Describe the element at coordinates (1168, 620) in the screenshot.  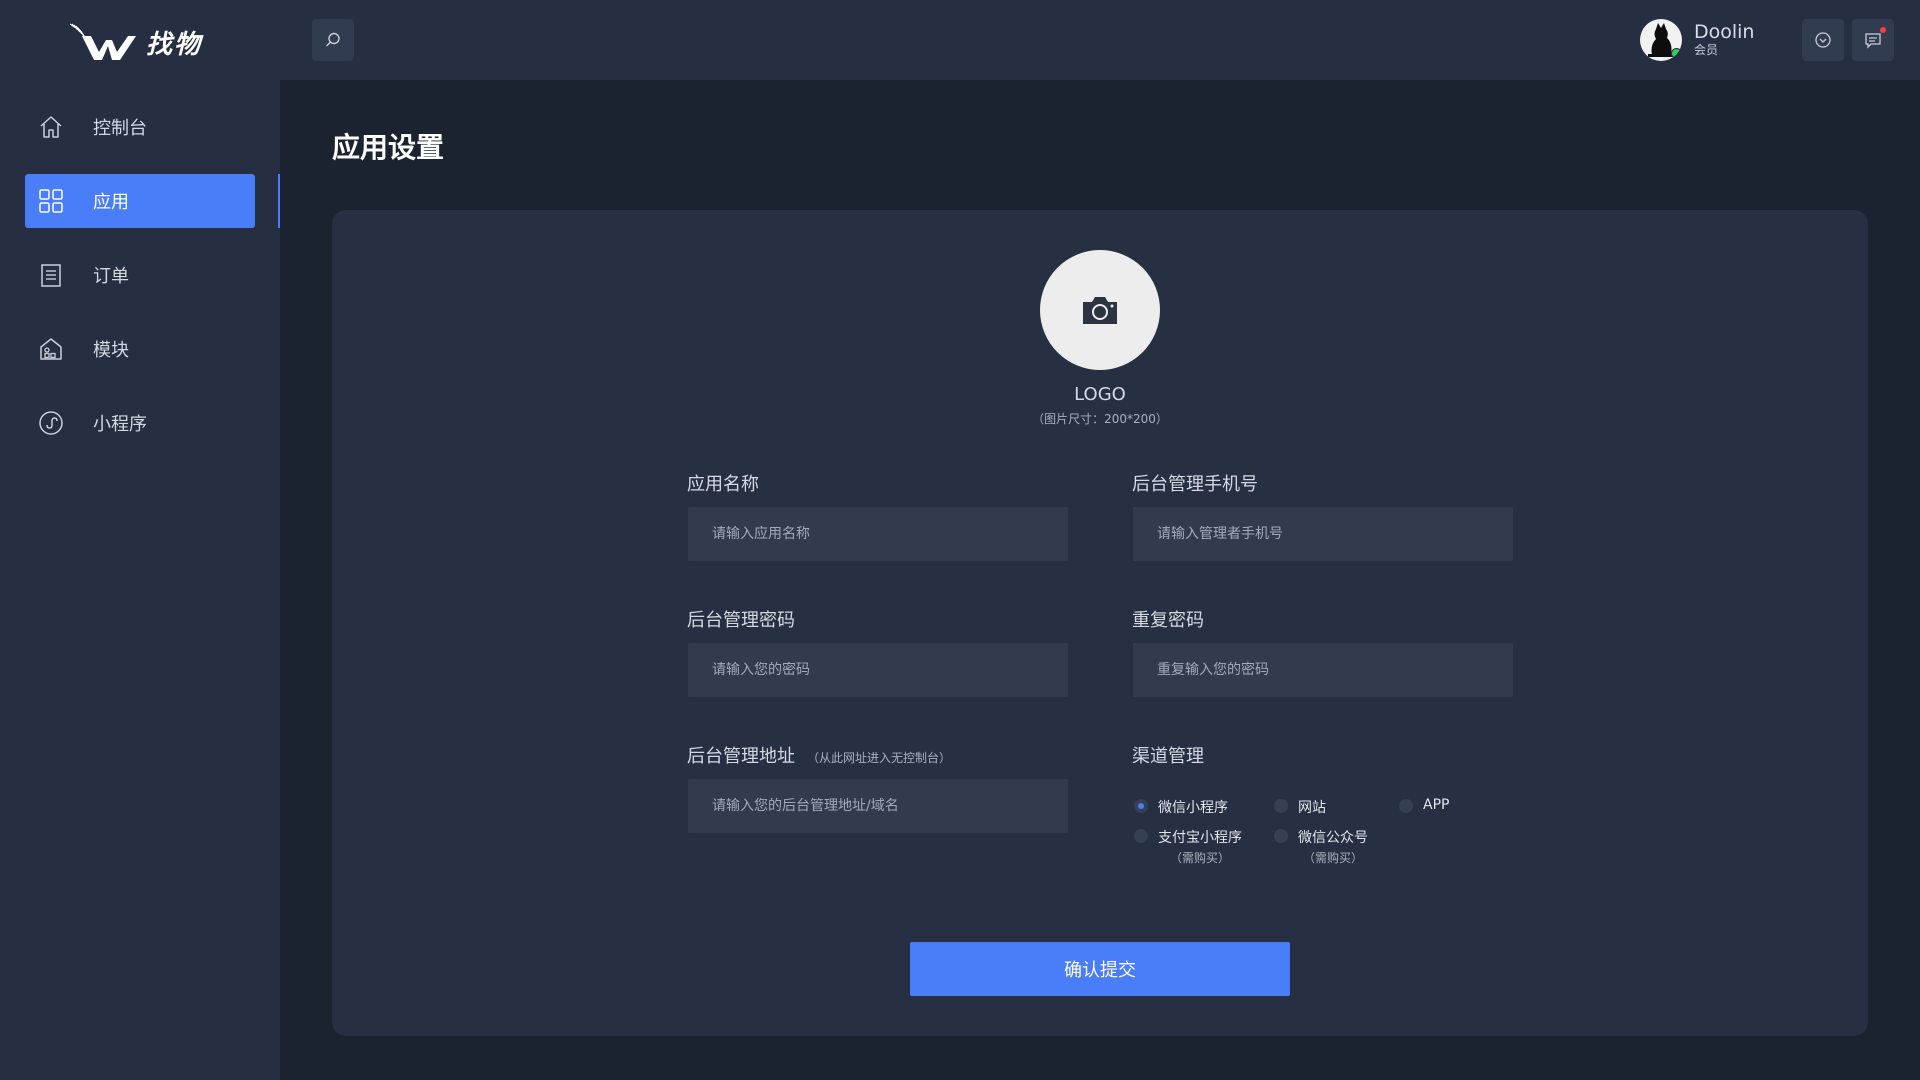
I see `repeat-password-label: 重复密码` at that location.